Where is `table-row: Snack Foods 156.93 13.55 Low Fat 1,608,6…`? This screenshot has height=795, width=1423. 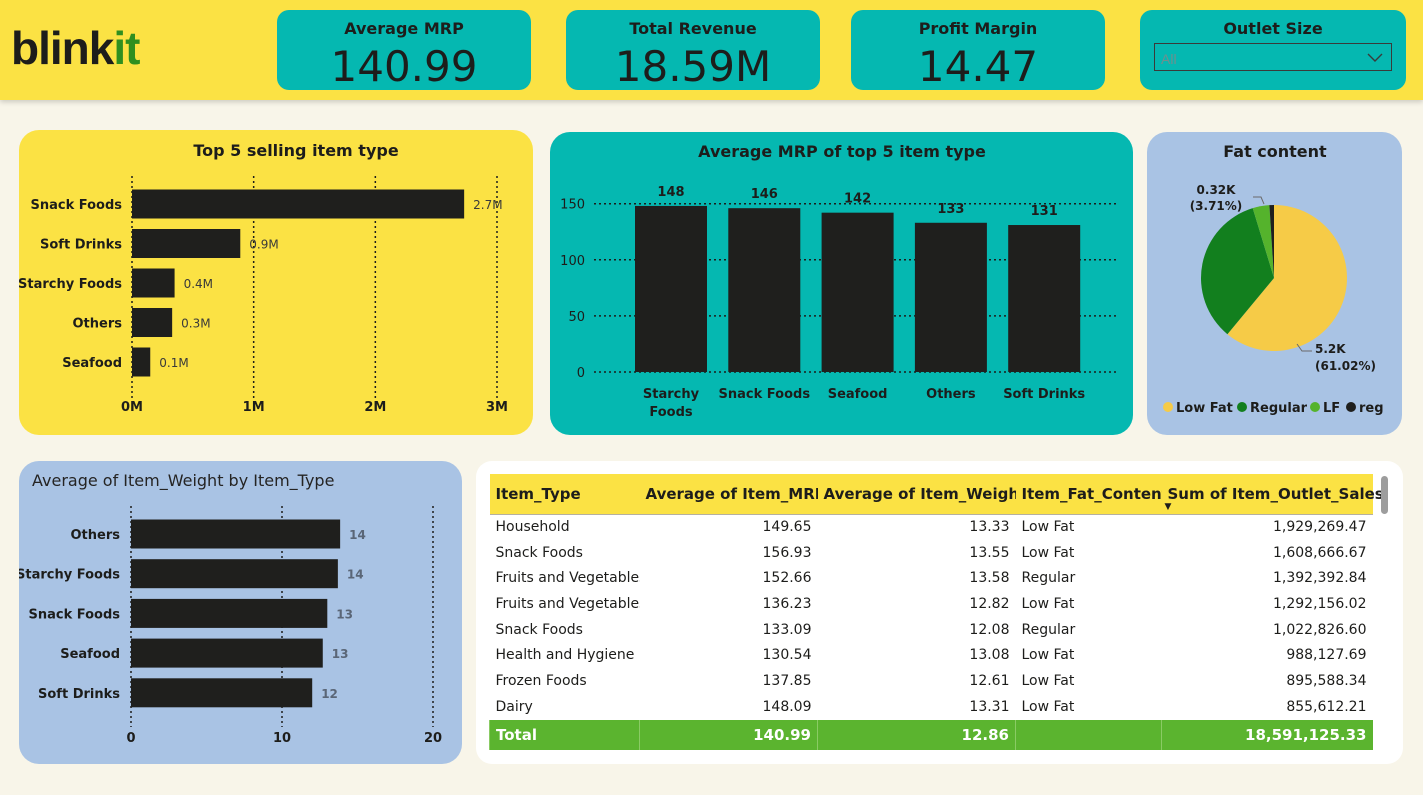 table-row: Snack Foods 156.93 13.55 Low Fat 1,608,6… is located at coordinates (931, 553).